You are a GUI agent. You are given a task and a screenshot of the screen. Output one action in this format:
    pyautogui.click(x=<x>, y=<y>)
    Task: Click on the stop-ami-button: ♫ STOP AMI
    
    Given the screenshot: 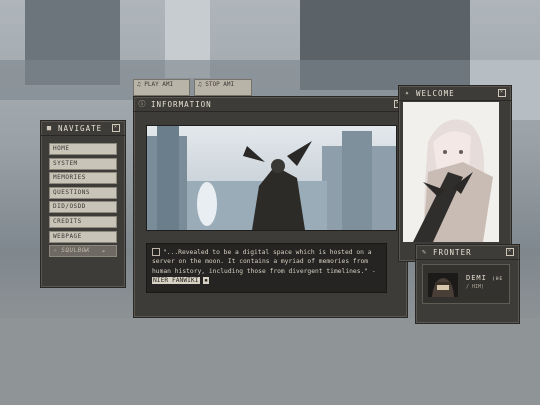 What is the action you would take?
    pyautogui.click(x=223, y=87)
    